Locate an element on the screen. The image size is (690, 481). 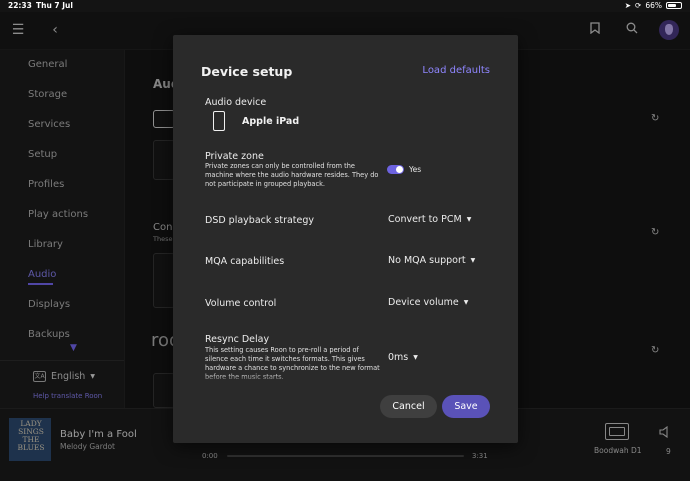
device-name: Apple iPad is located at coordinates (271, 121).